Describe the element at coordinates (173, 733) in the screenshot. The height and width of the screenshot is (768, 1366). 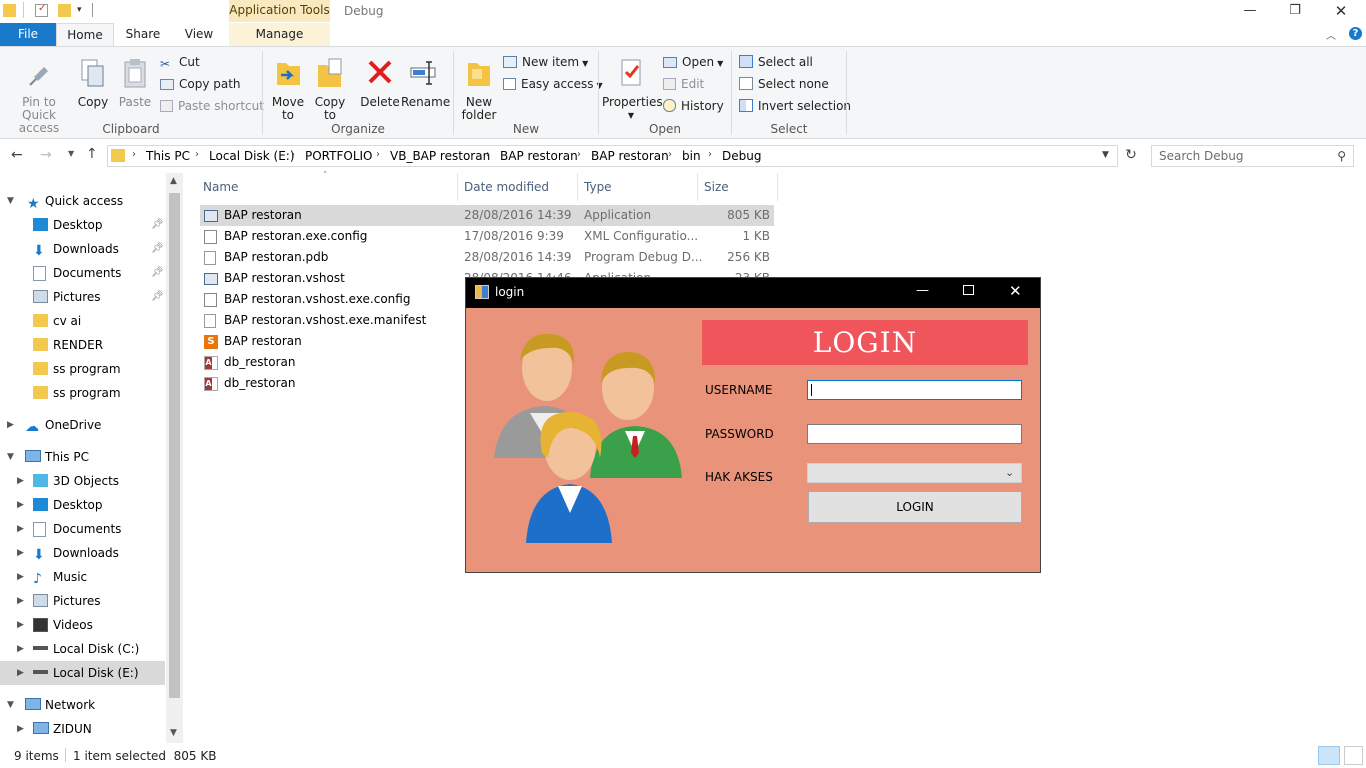
I see `scroll-down-icon: ▼` at that location.